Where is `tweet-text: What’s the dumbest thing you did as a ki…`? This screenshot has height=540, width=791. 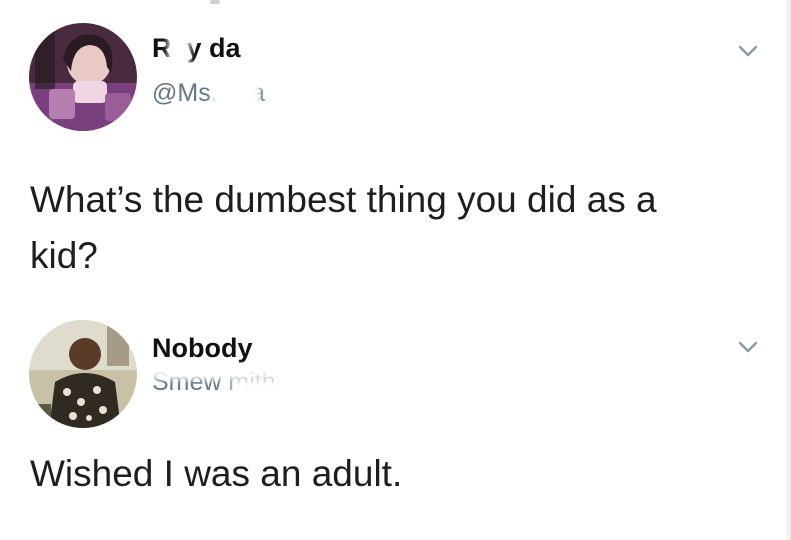 tweet-text: What’s the dumbest thing you did as a ki… is located at coordinates (343, 227).